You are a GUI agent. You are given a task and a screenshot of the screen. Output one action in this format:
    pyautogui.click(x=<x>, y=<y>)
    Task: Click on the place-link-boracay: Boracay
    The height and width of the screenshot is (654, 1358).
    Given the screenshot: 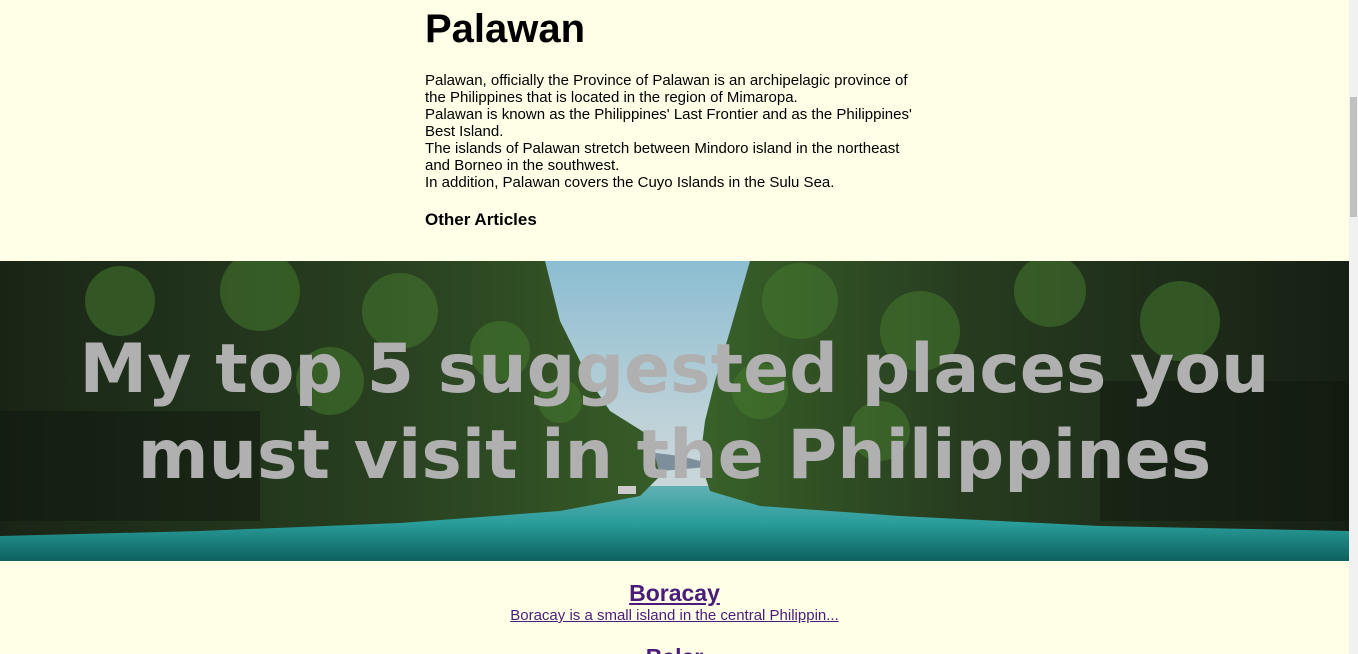 What is the action you would take?
    pyautogui.click(x=674, y=593)
    